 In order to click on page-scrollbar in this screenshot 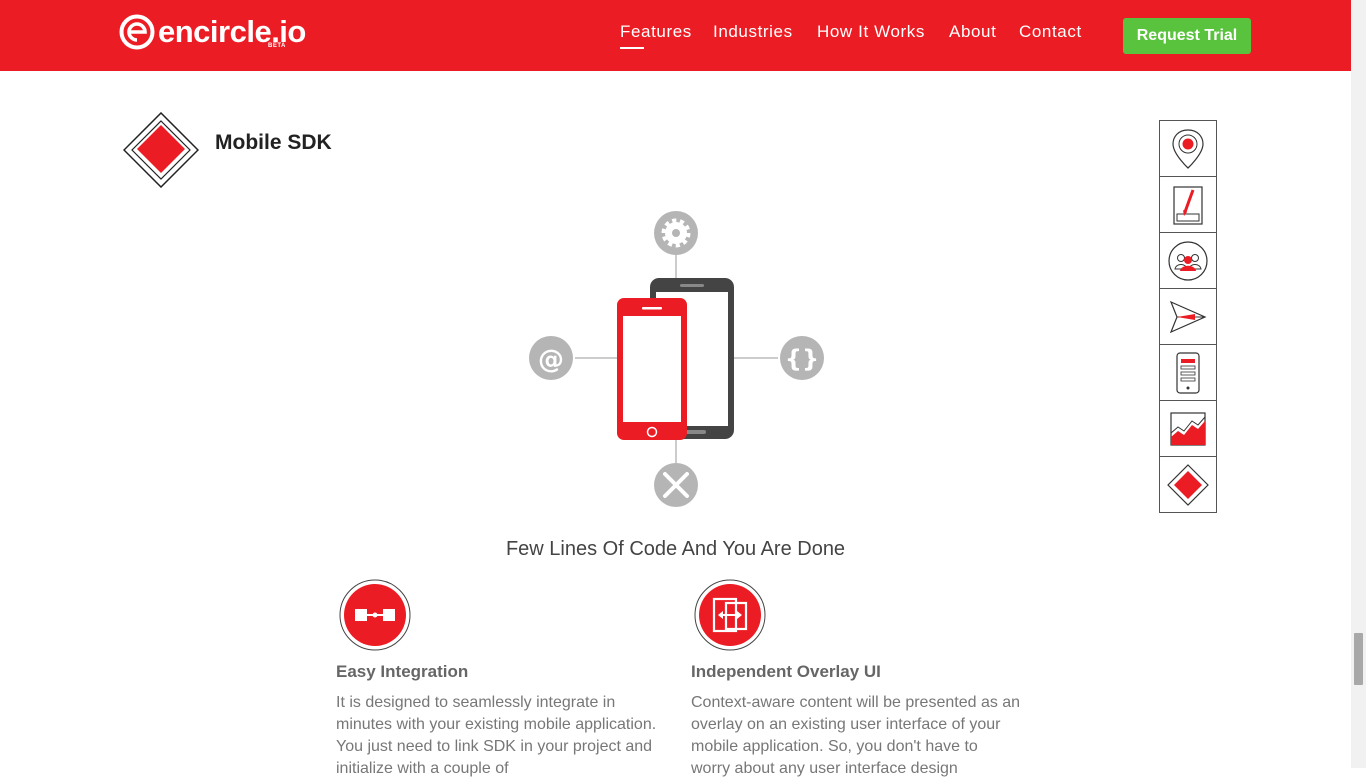, I will do `click(1358, 384)`.